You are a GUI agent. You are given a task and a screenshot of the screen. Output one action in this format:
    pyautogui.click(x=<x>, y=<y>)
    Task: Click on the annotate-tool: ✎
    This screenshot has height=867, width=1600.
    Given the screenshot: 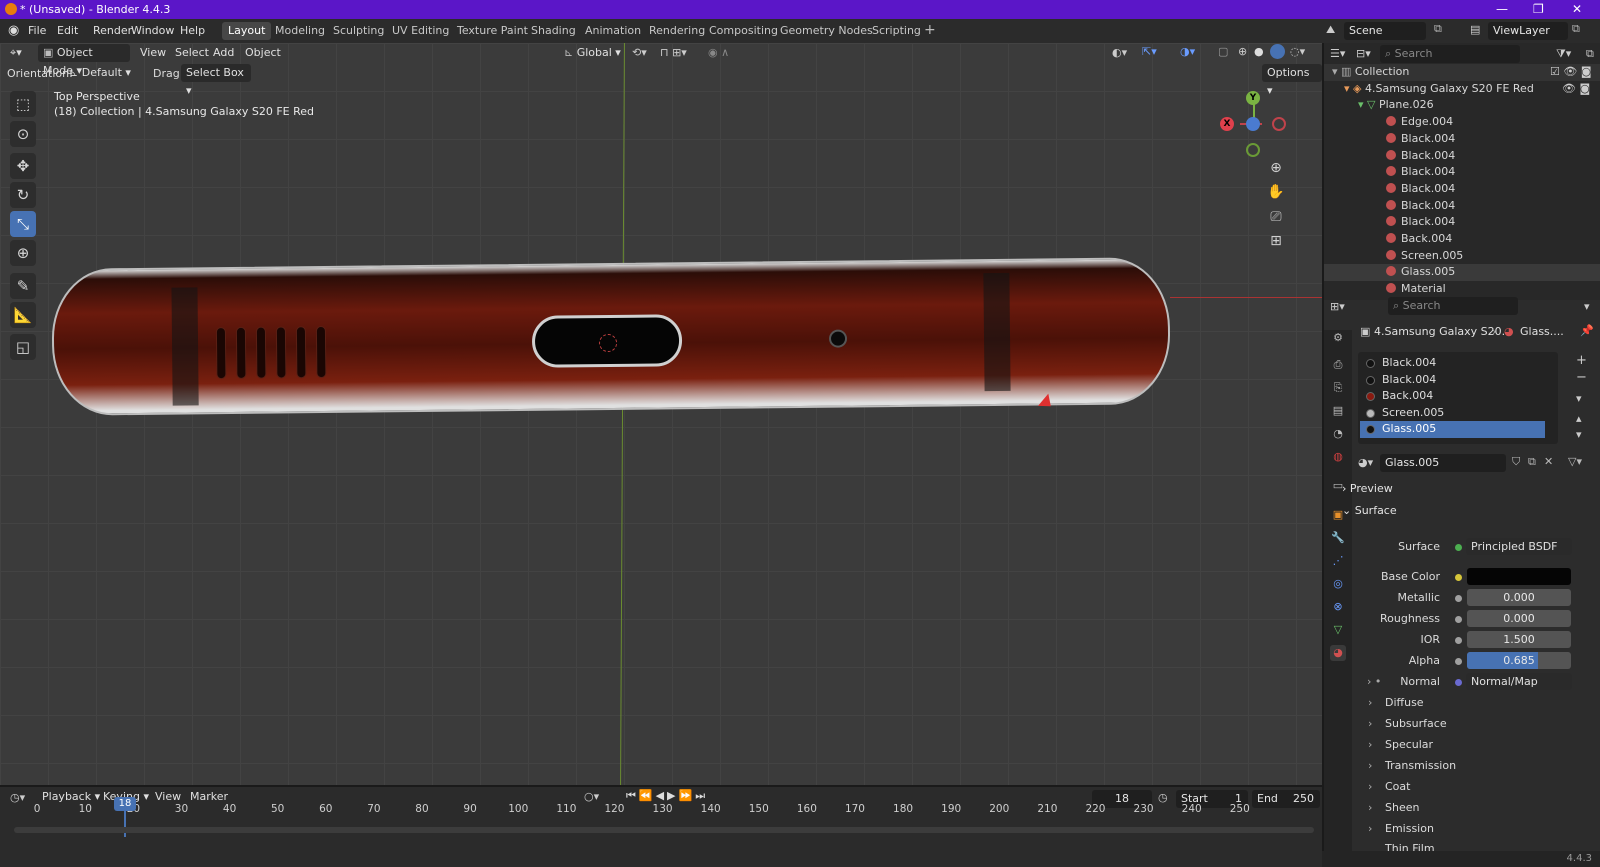 What is the action you would take?
    pyautogui.click(x=23, y=286)
    